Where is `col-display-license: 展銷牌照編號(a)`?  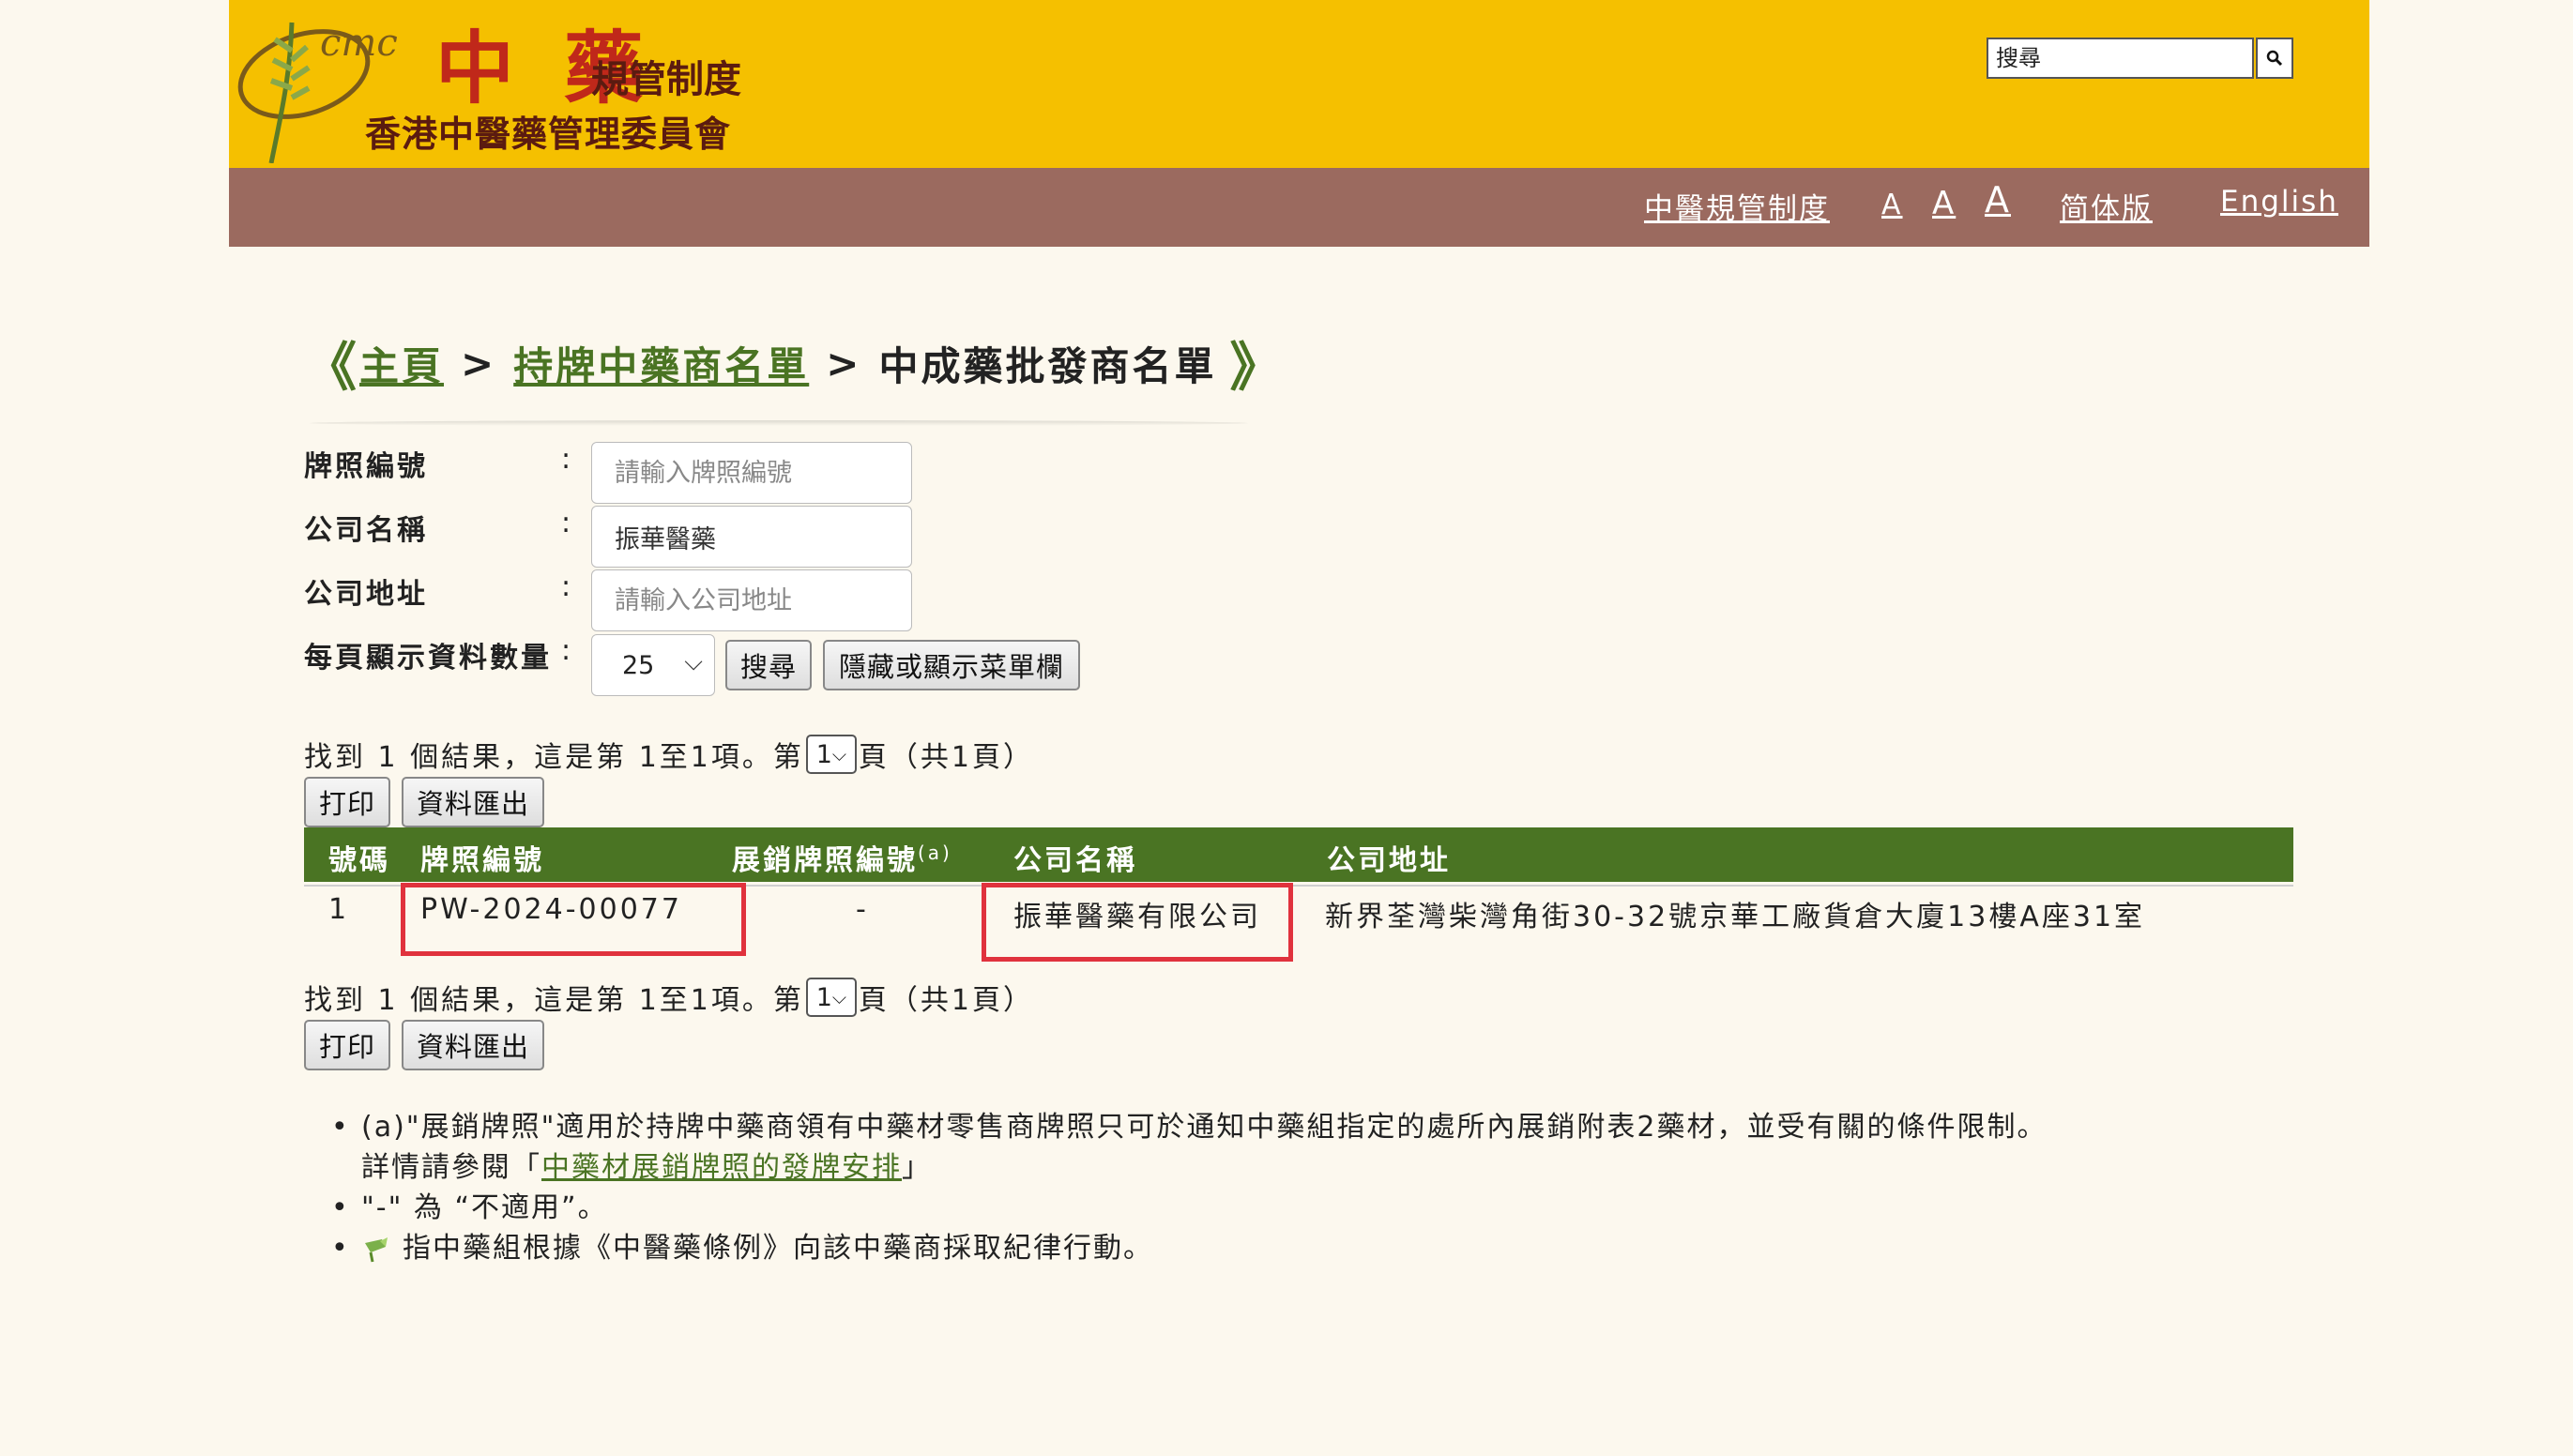 col-display-license: 展銷牌照編號(a) is located at coordinates (842, 857).